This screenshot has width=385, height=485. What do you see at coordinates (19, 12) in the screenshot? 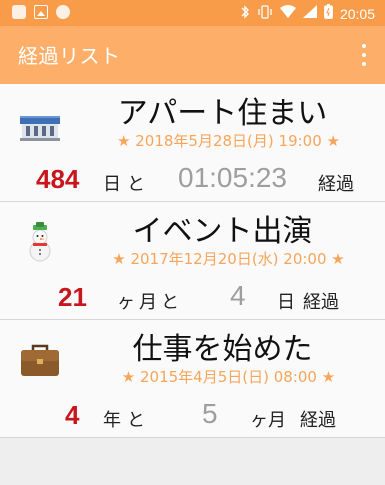
I see `notification-icon` at bounding box center [19, 12].